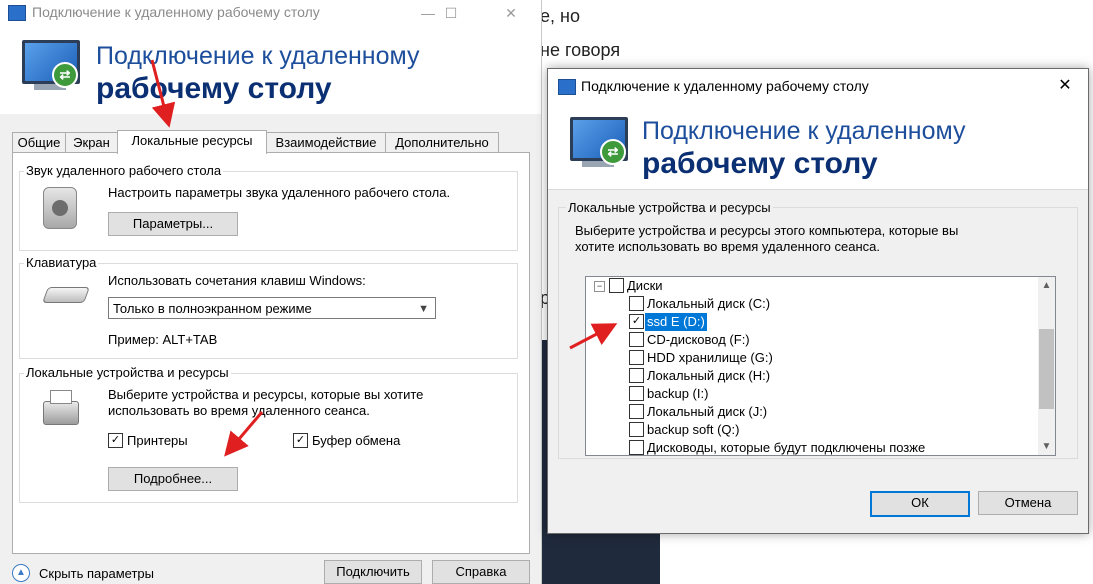  Describe the element at coordinates (710, 357) in the screenshot. I see `tree-label: HDD хранилище (G:)` at that location.